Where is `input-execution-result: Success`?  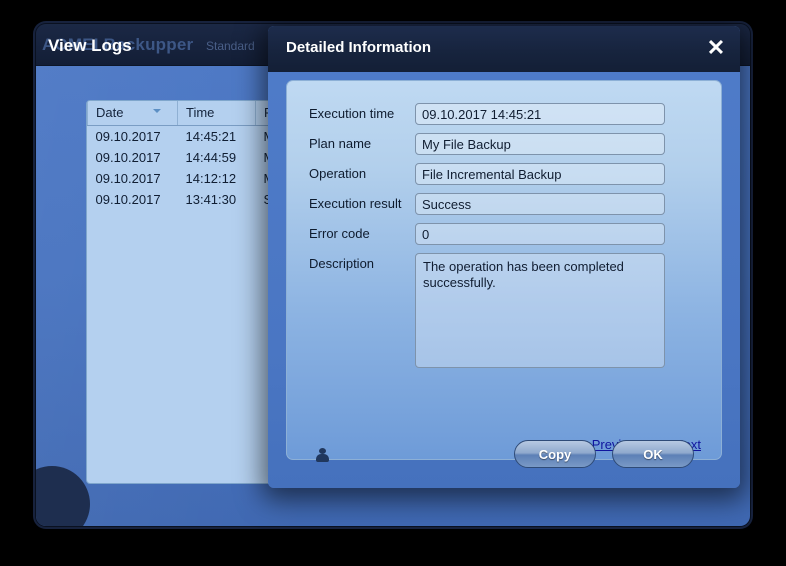
input-execution-result: Success is located at coordinates (540, 204).